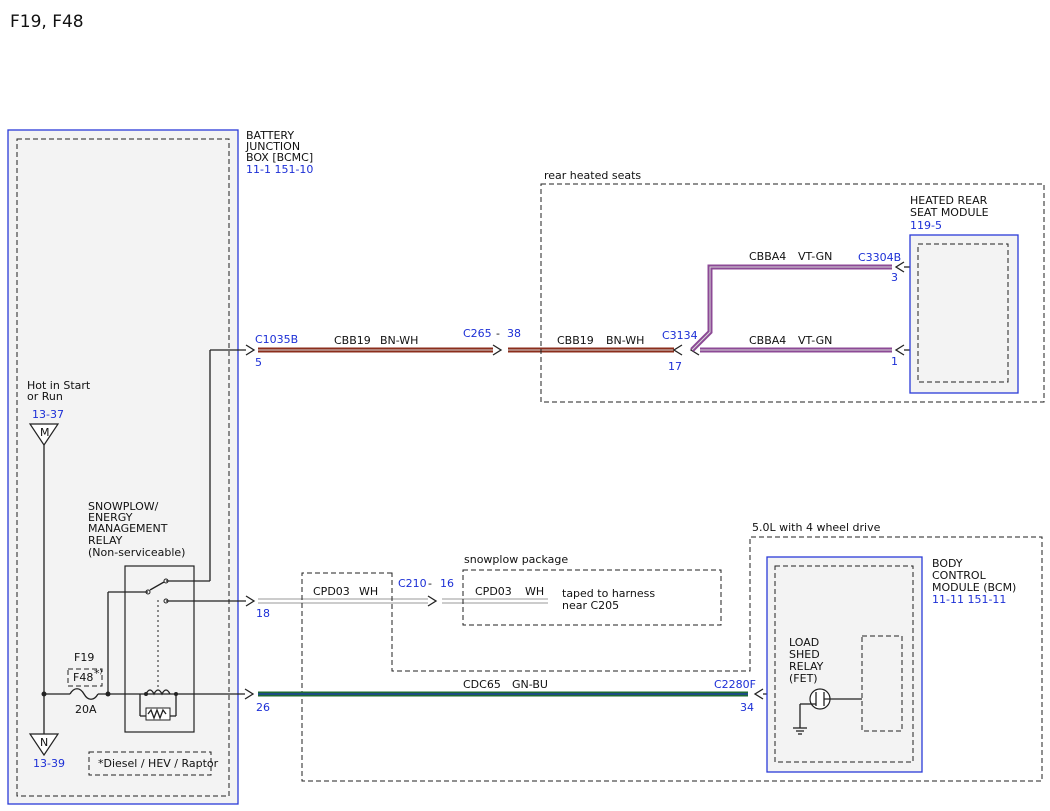  Describe the element at coordinates (399, 340) in the screenshot. I see `w1-color: BN-WH` at that location.